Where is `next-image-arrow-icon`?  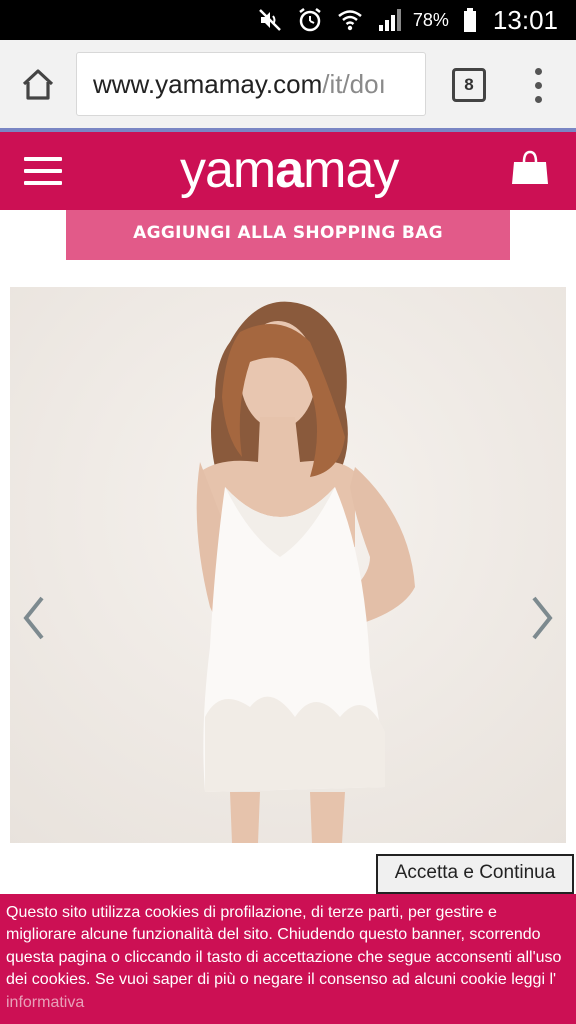
next-image-arrow-icon is located at coordinates (543, 618).